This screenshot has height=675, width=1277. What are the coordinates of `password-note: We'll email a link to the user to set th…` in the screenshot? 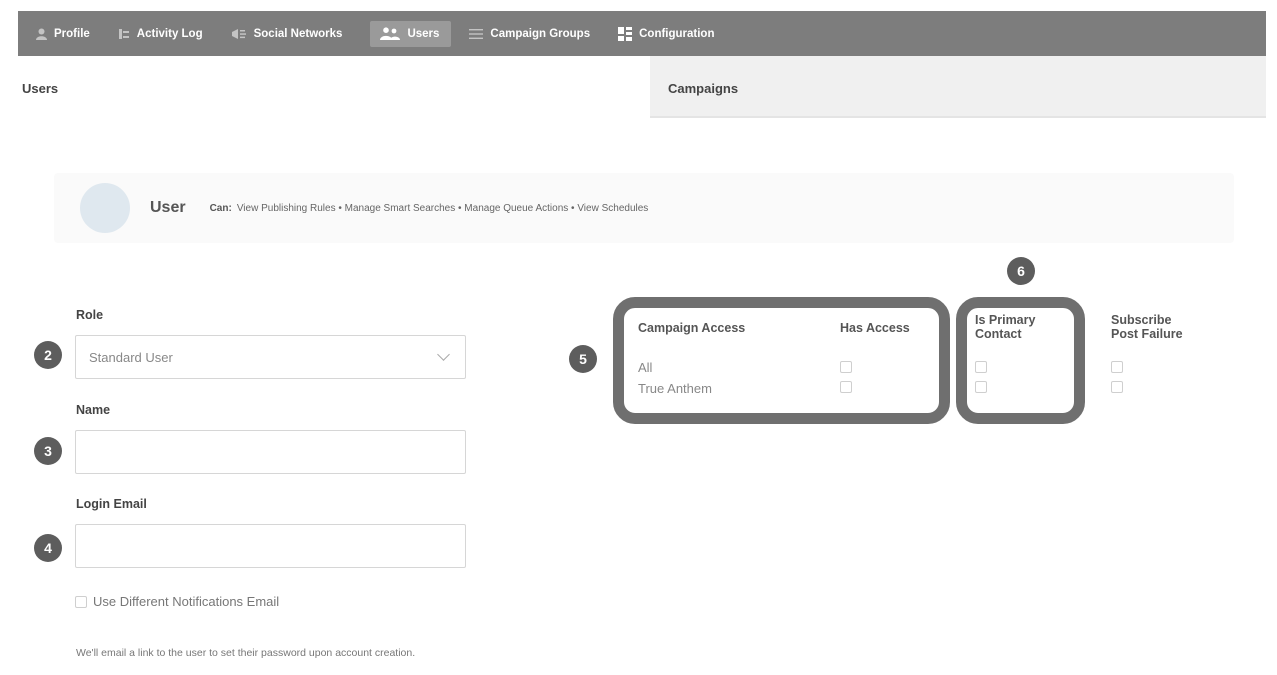 It's located at (246, 653).